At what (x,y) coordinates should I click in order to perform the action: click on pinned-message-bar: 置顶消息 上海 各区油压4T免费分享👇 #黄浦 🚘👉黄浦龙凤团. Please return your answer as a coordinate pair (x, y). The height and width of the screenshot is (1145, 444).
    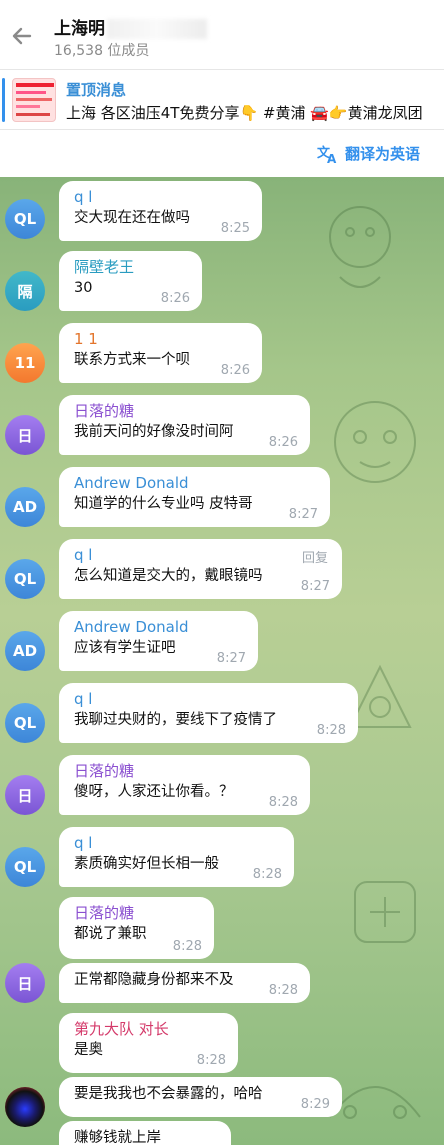
    Looking at the image, I should click on (222, 100).